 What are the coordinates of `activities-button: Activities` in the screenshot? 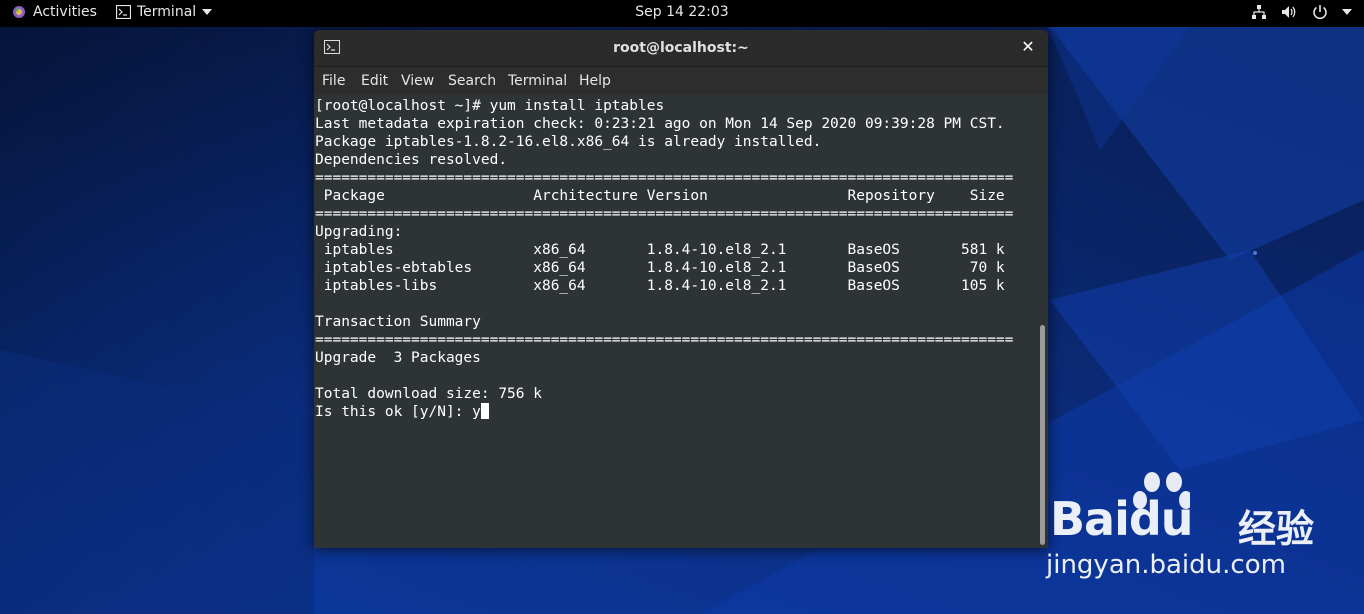 It's located at (54, 12).